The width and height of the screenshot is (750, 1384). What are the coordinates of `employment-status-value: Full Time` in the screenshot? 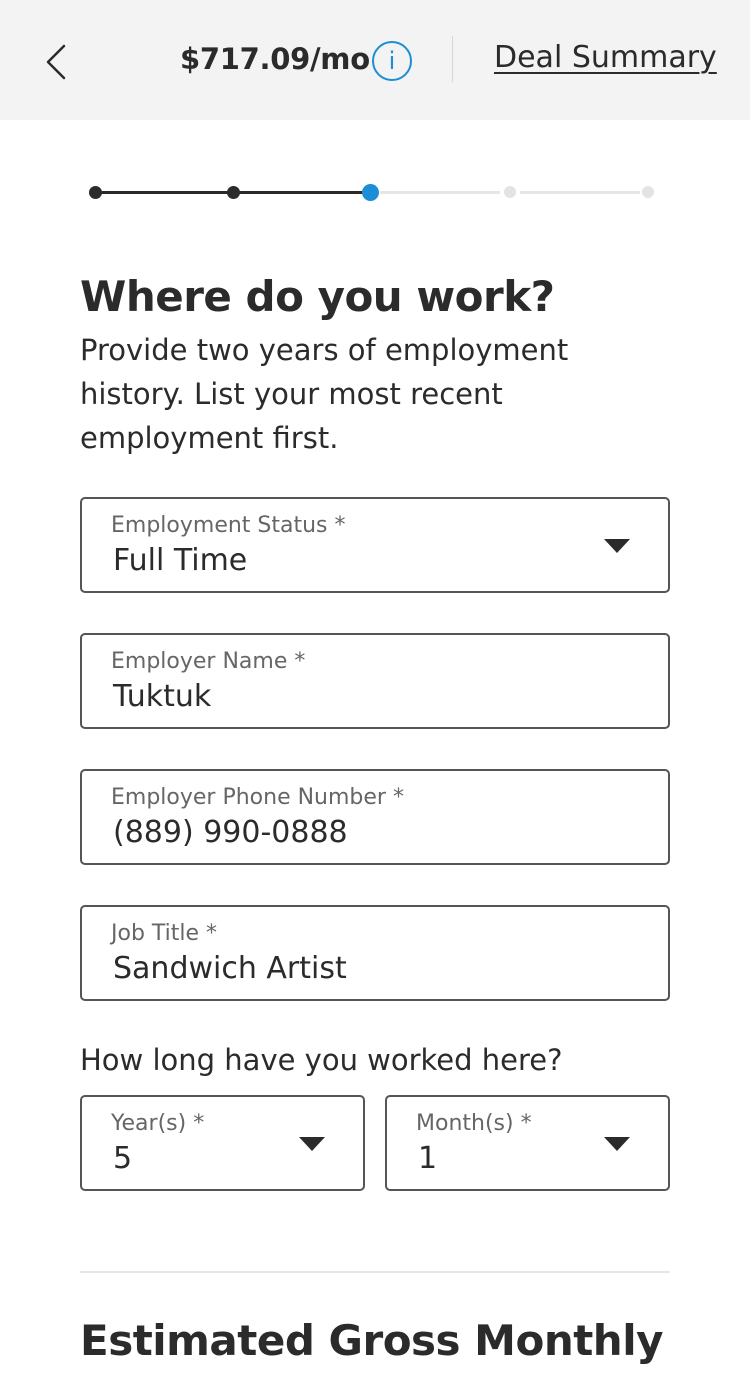 It's located at (180, 560).